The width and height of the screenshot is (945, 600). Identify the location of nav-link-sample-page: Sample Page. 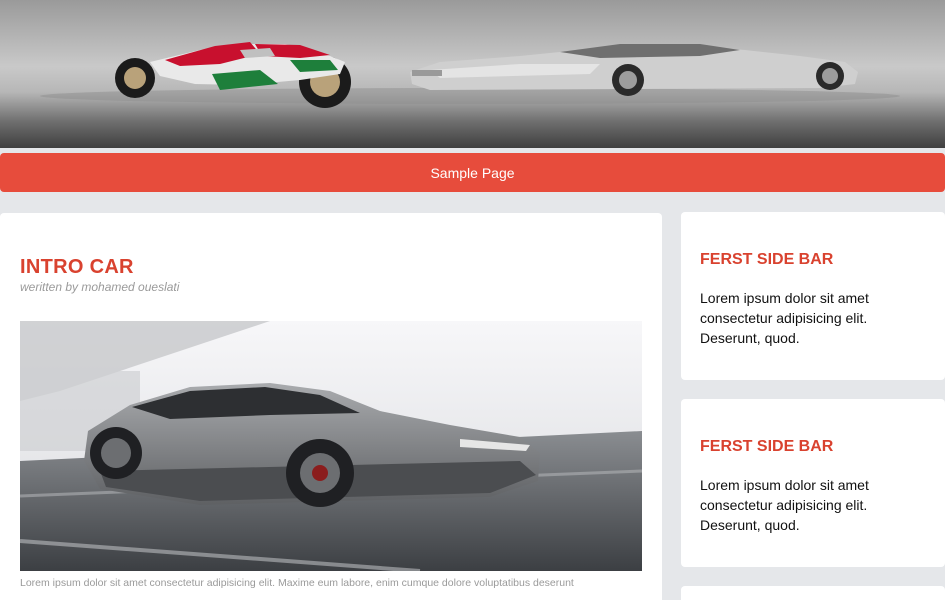
(472, 173).